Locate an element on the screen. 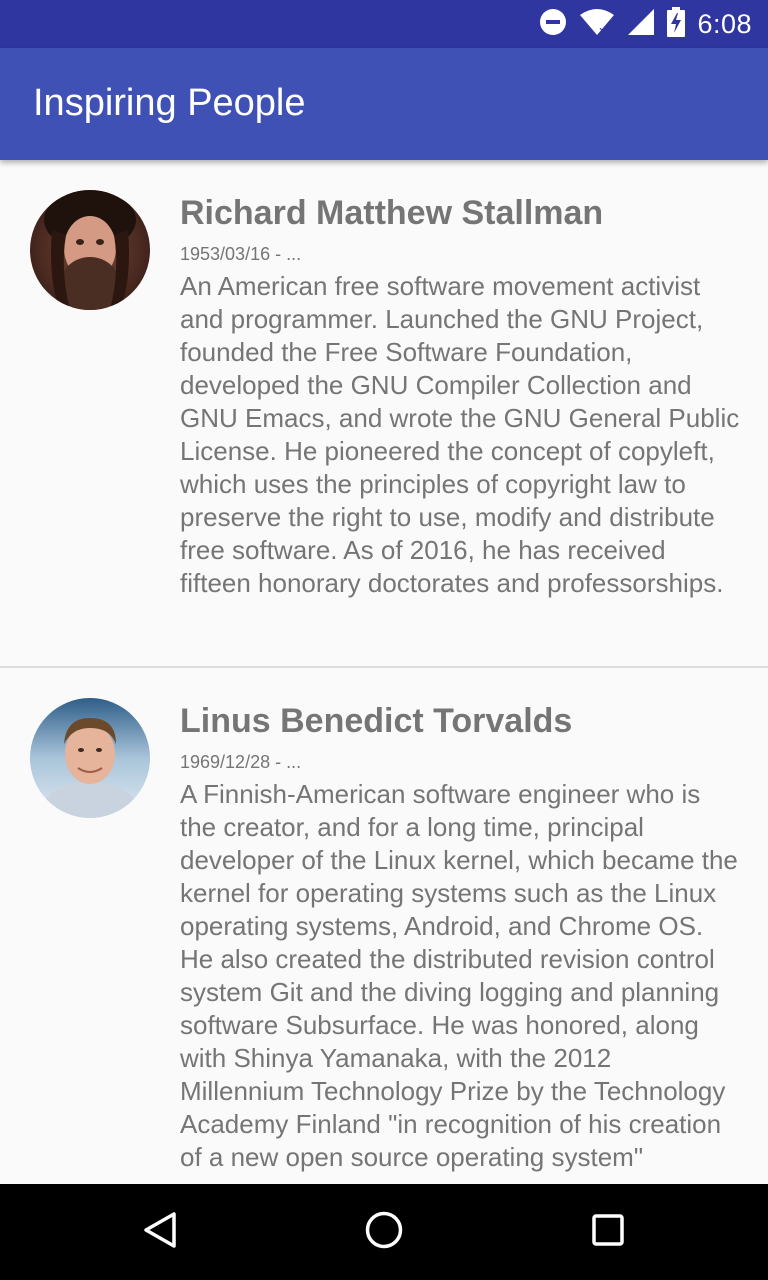 Image resolution: width=768 pixels, height=1280 pixels. status-bar: x 6:08 is located at coordinates (384, 24).